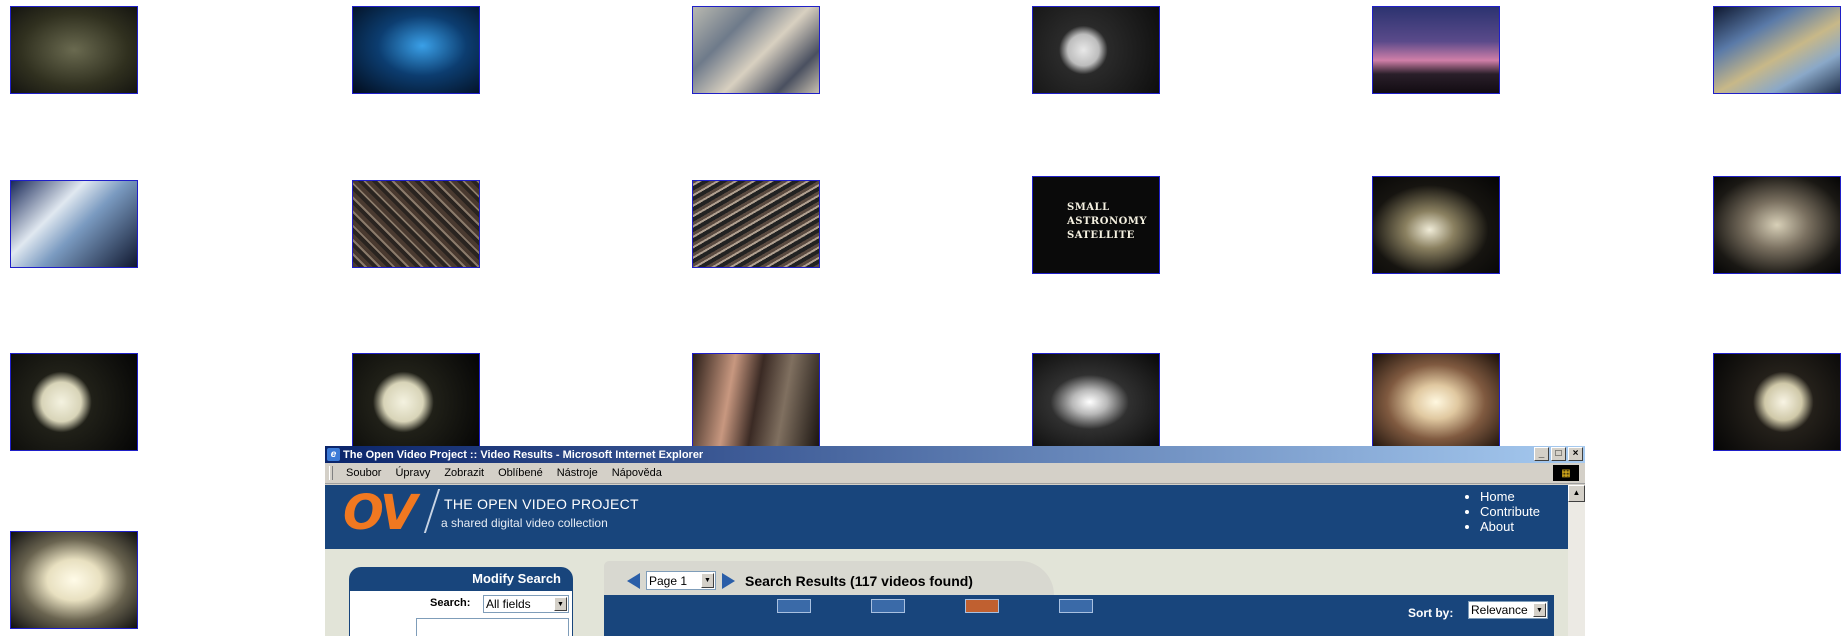 The width and height of the screenshot is (1843, 636). What do you see at coordinates (541, 504) in the screenshot?
I see `site-title: THE OPEN VIDEO PROJECT` at bounding box center [541, 504].